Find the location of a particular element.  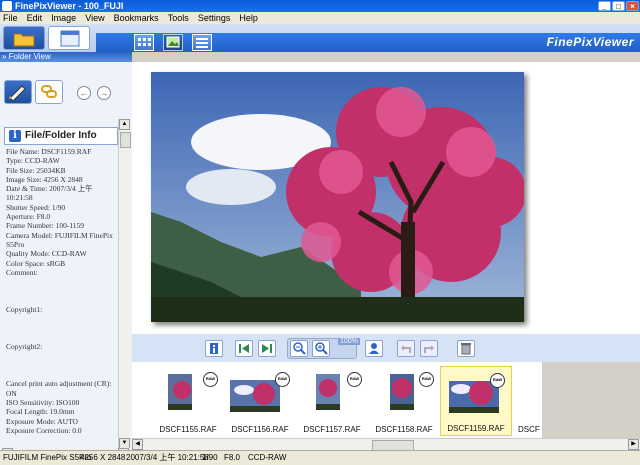

thumbnail-caption: DSCF is located at coordinates (529, 429).